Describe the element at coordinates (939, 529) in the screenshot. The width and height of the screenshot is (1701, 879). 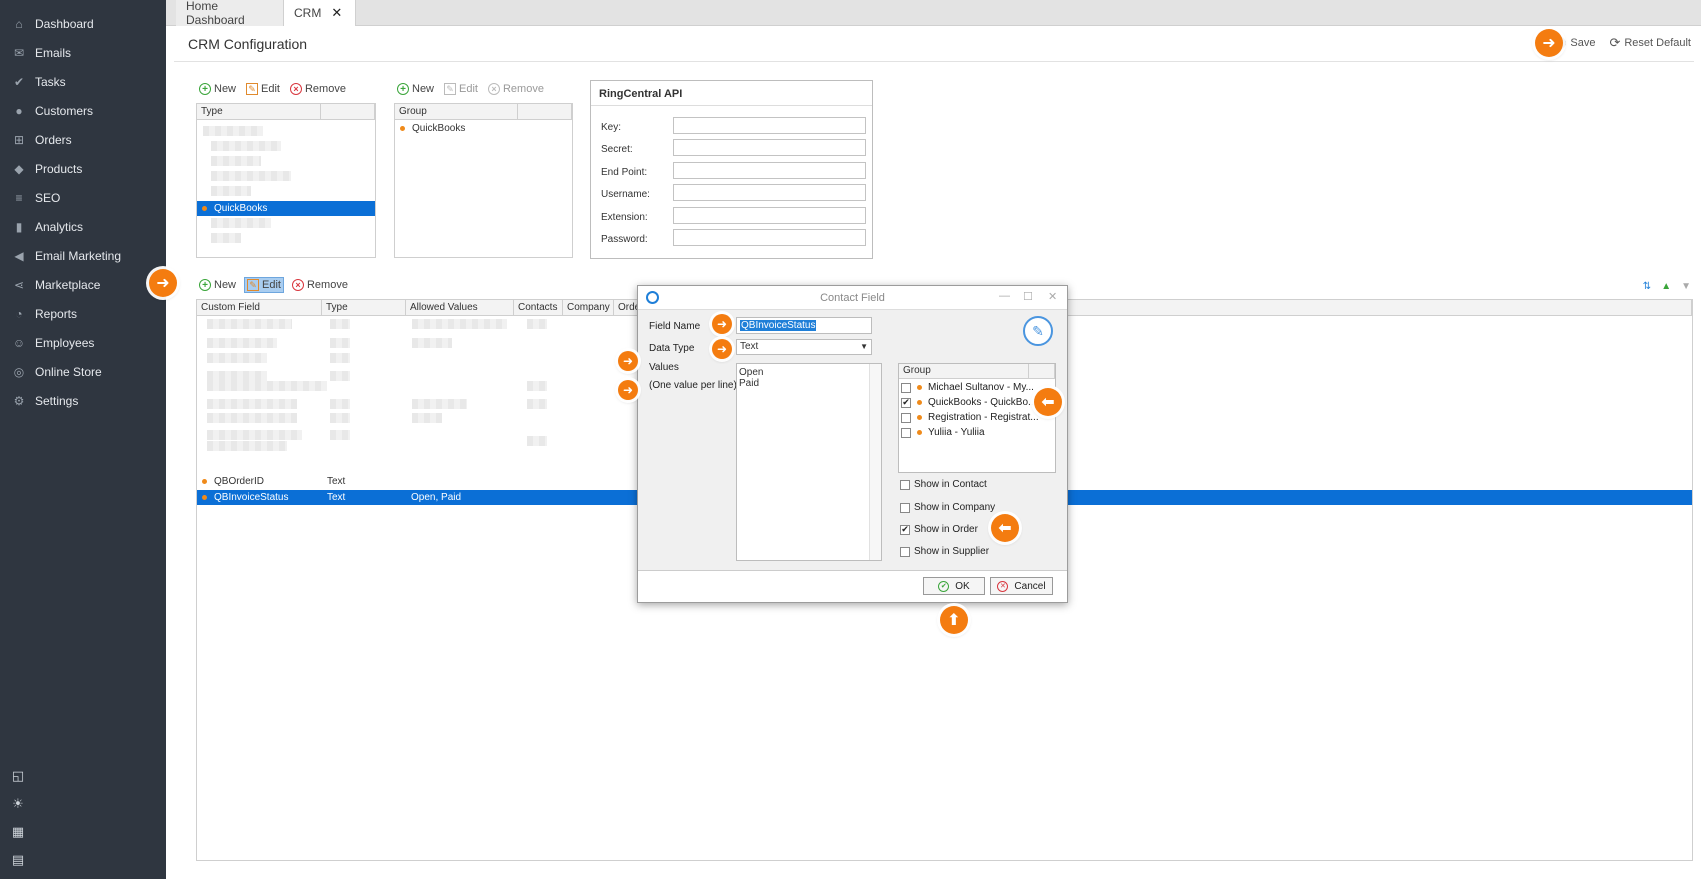
I see `show-in-order-checkbox: ✔ Show in Order` at that location.